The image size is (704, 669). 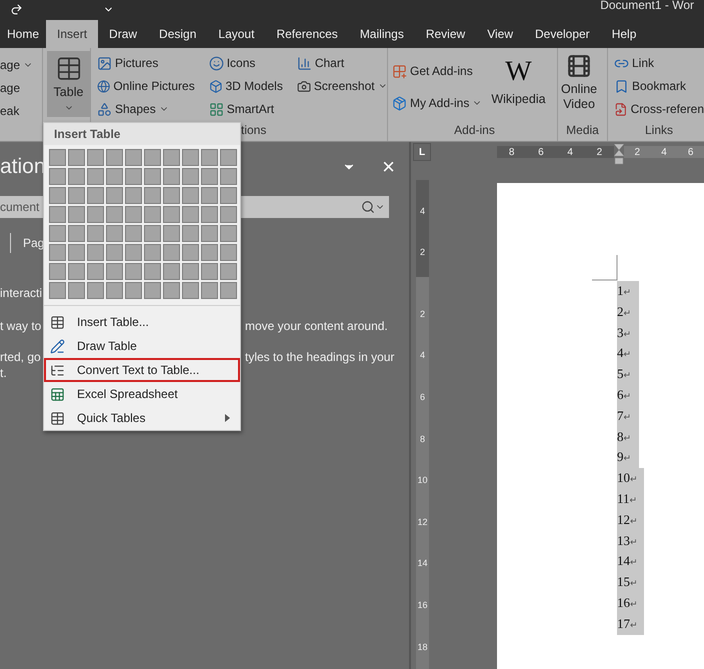 What do you see at coordinates (142, 394) in the screenshot?
I see `menu-item: Excel Spreadsheet` at bounding box center [142, 394].